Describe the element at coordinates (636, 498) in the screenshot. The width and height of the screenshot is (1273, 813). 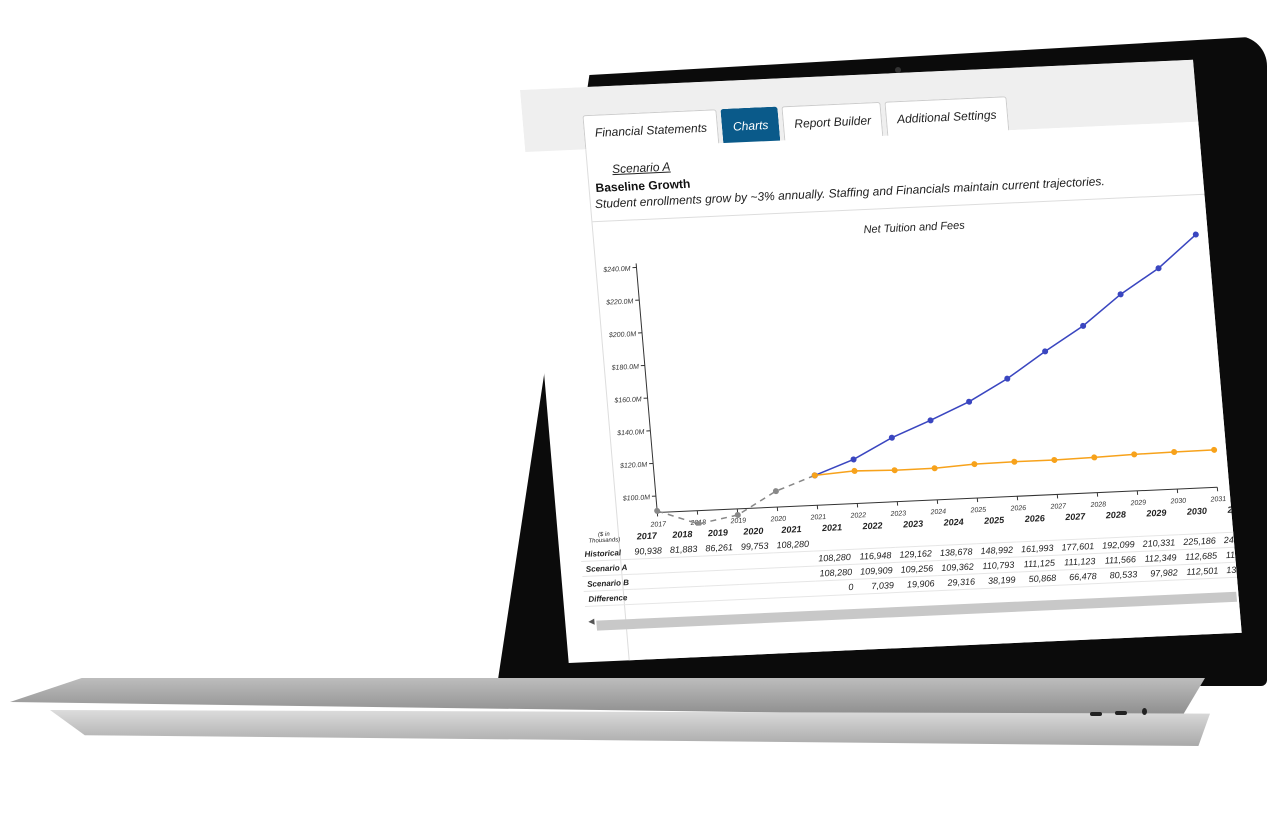
I see `y-tick-label: $100.0M` at that location.